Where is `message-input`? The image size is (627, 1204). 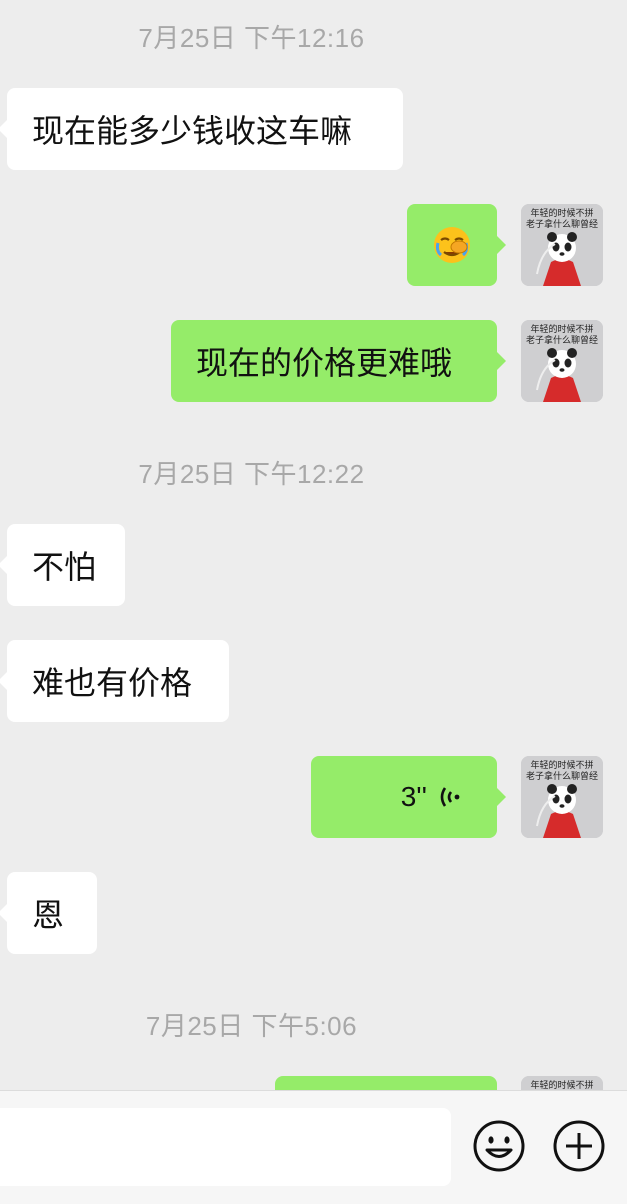 message-input is located at coordinates (225, 1147).